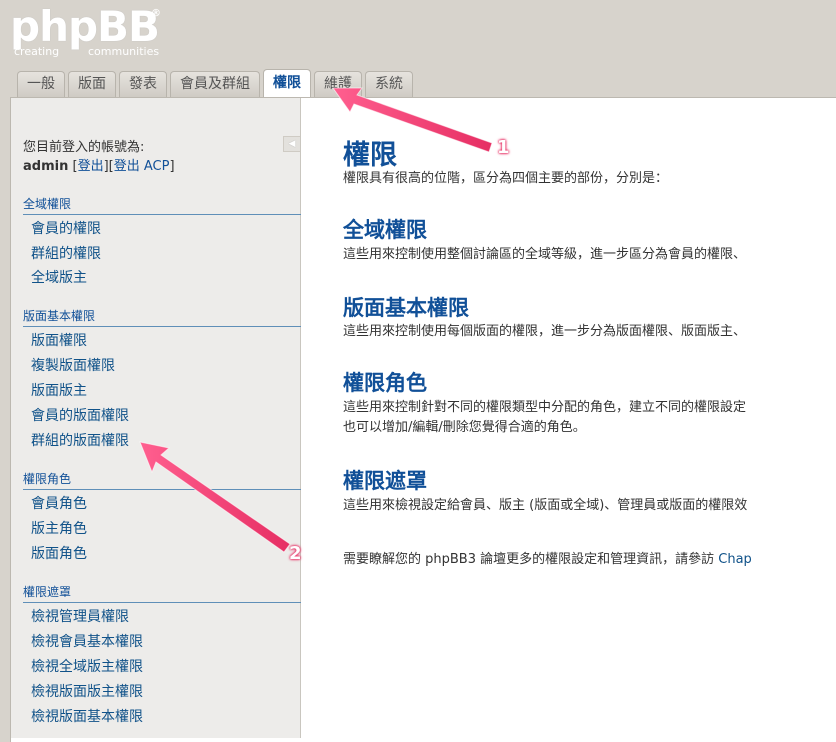  Describe the element at coordinates (59, 528) in the screenshot. I see `sidebar-item-moderator-roles: 版主角色` at that location.